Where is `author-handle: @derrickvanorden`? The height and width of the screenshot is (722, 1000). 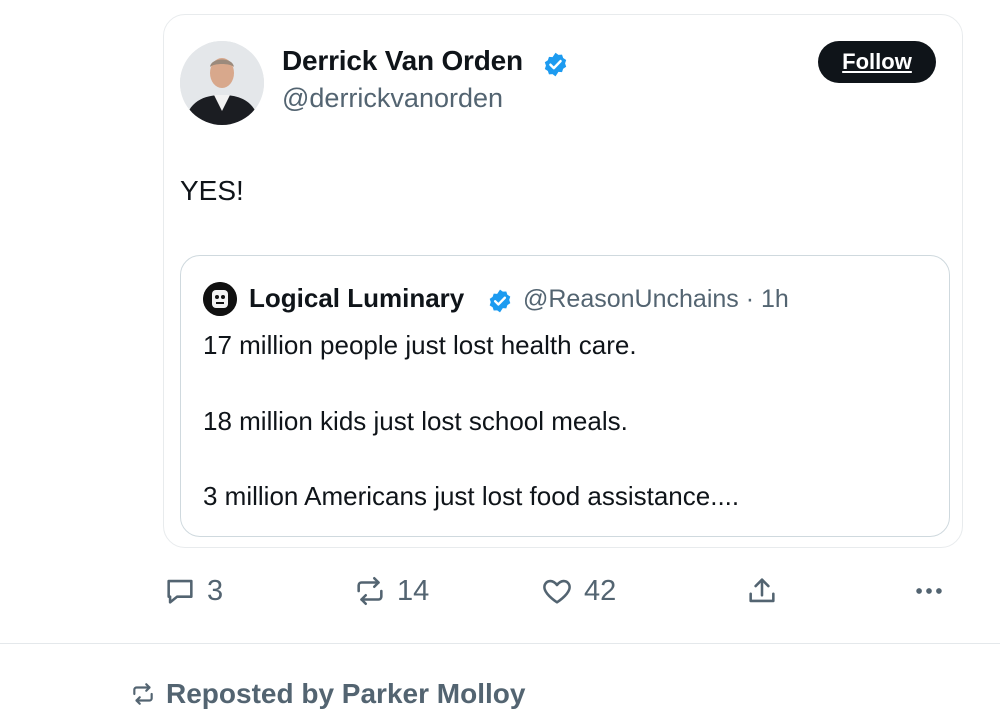
author-handle: @derrickvanorden is located at coordinates (392, 98).